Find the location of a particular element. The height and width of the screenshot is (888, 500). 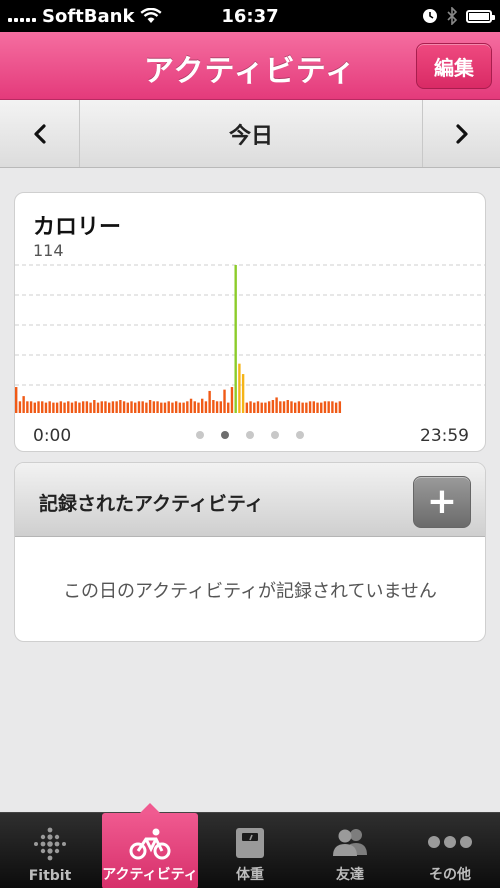

tab-label: その他 is located at coordinates (450, 875).